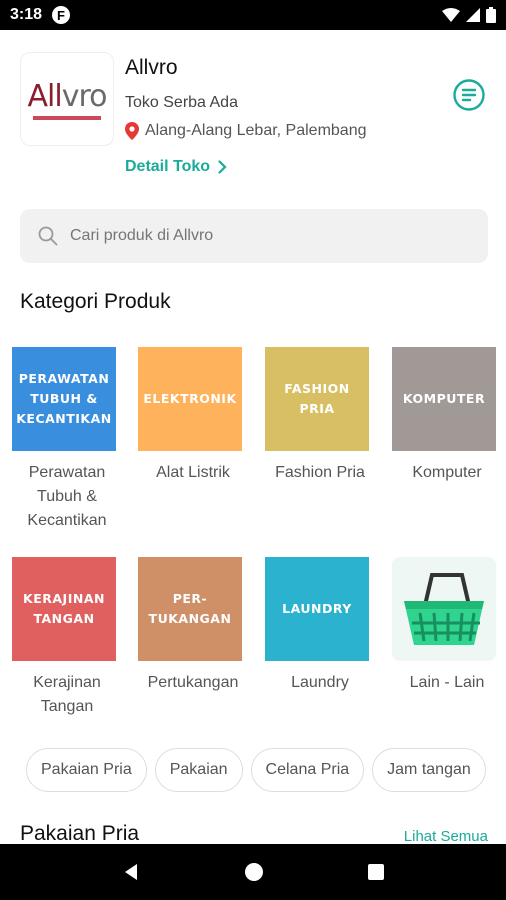  I want to click on category-item: LAUNDRY Laundry, so click(320, 626).